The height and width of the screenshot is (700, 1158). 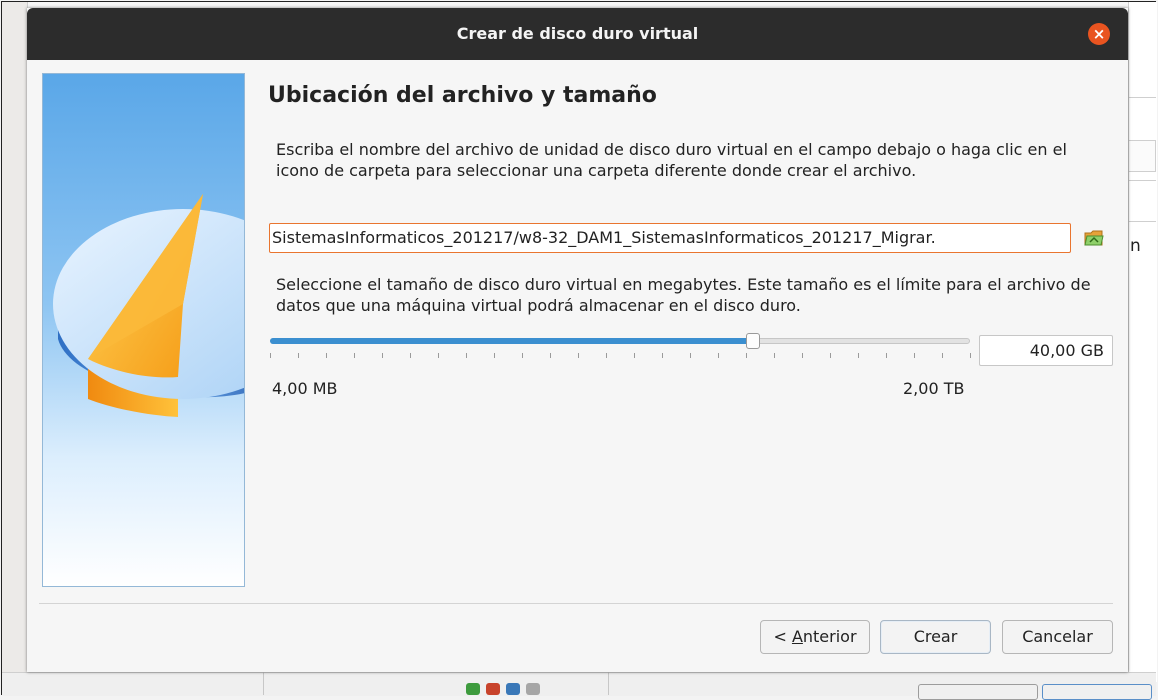 I want to click on background-window-left, so click(x=15, y=337).